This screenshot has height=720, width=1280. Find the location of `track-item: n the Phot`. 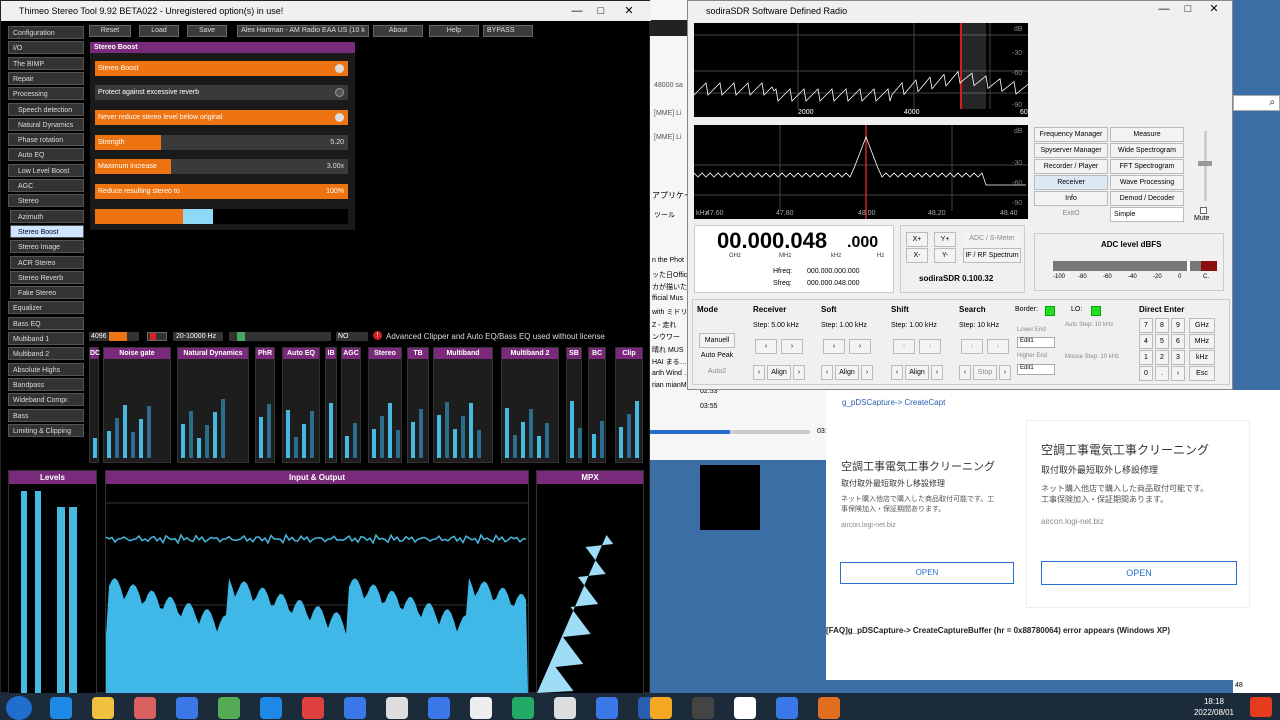

track-item: n the Phot is located at coordinates (668, 260).